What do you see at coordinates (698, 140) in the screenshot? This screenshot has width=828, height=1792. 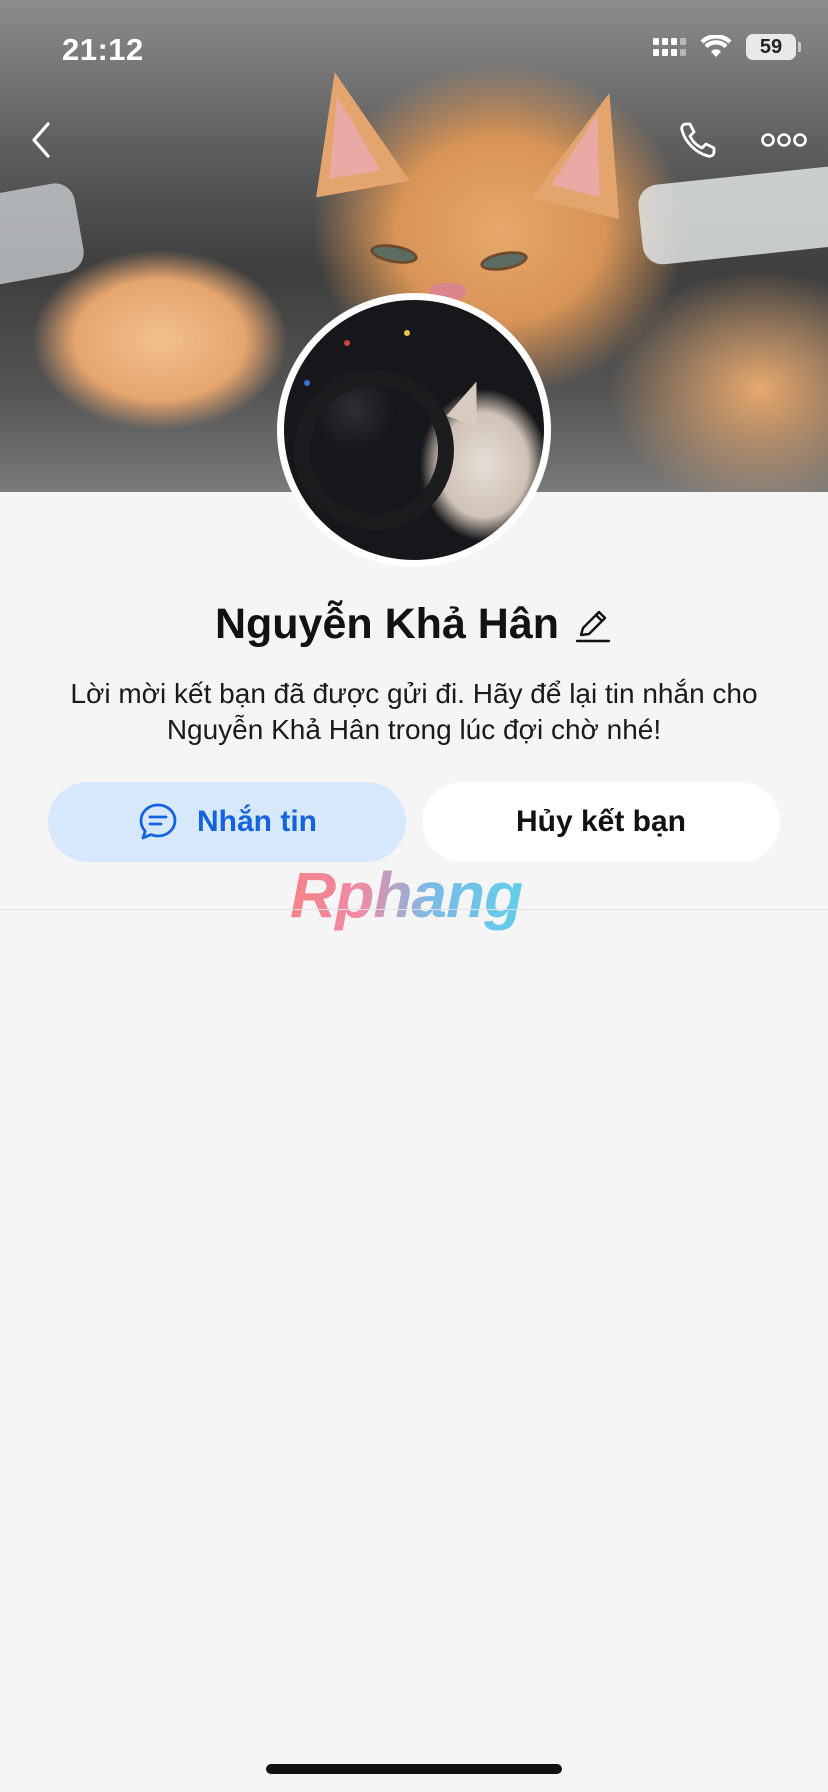 I see `phone-icon` at bounding box center [698, 140].